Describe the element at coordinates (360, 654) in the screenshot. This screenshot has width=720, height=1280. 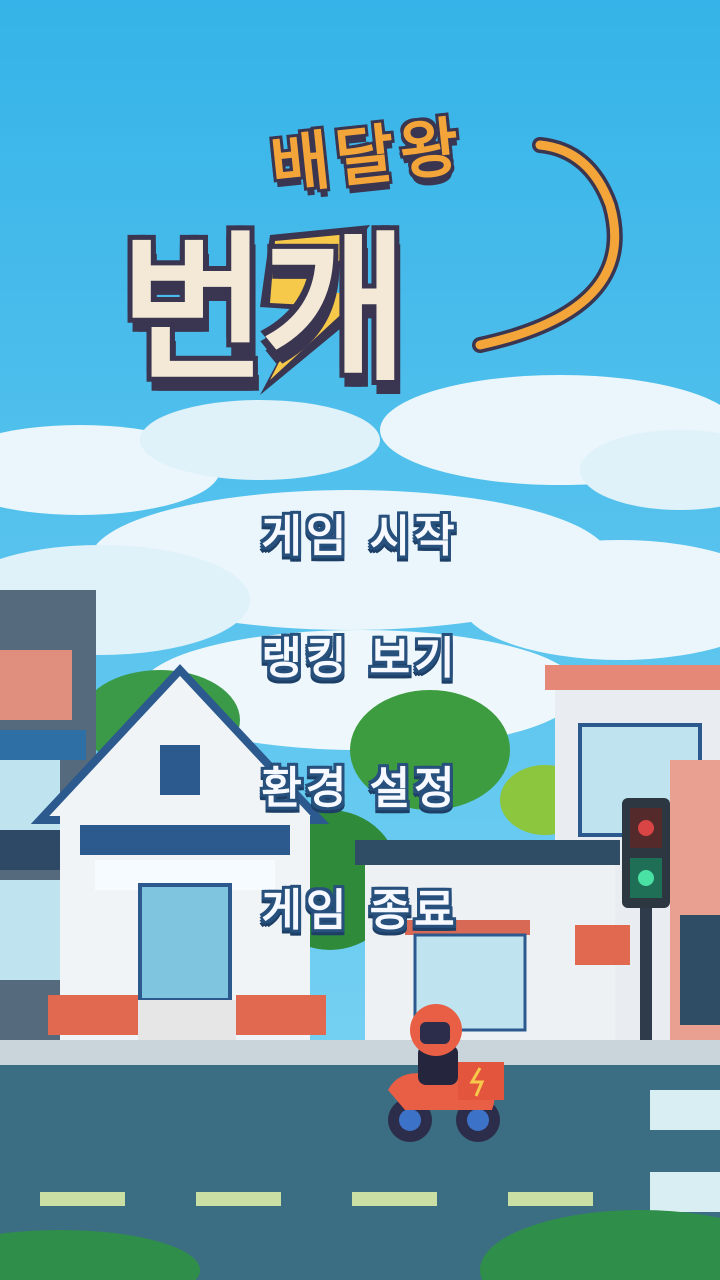
I see `ranking-button: 랭킹 보기` at that location.